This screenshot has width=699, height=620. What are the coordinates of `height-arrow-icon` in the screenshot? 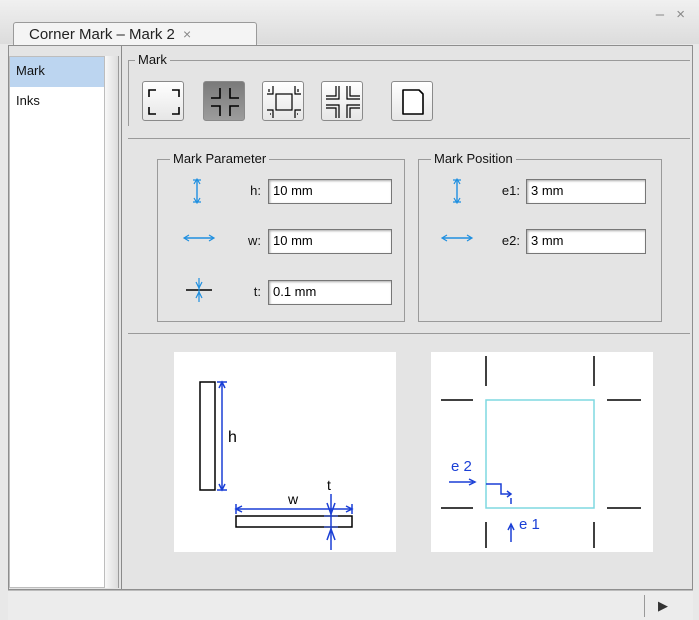 It's located at (197, 191).